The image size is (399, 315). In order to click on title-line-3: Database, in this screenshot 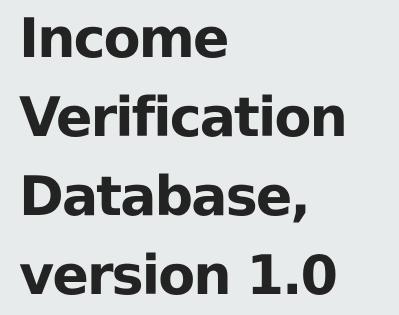, I will do `click(165, 196)`.